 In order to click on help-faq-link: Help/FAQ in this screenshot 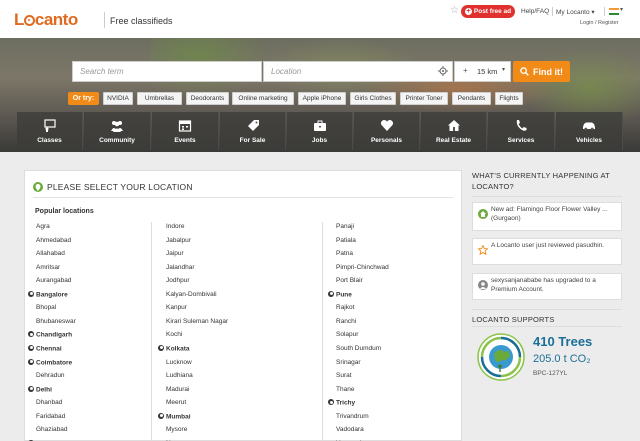, I will do `click(535, 11)`.